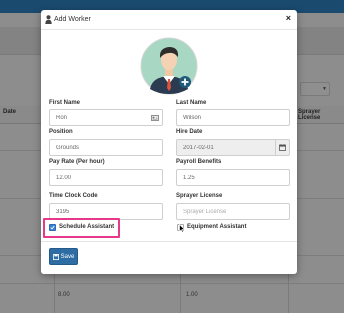 This screenshot has width=344, height=313. Describe the element at coordinates (189, 132) in the screenshot. I see `hire-date-label: Hire Date` at that location.